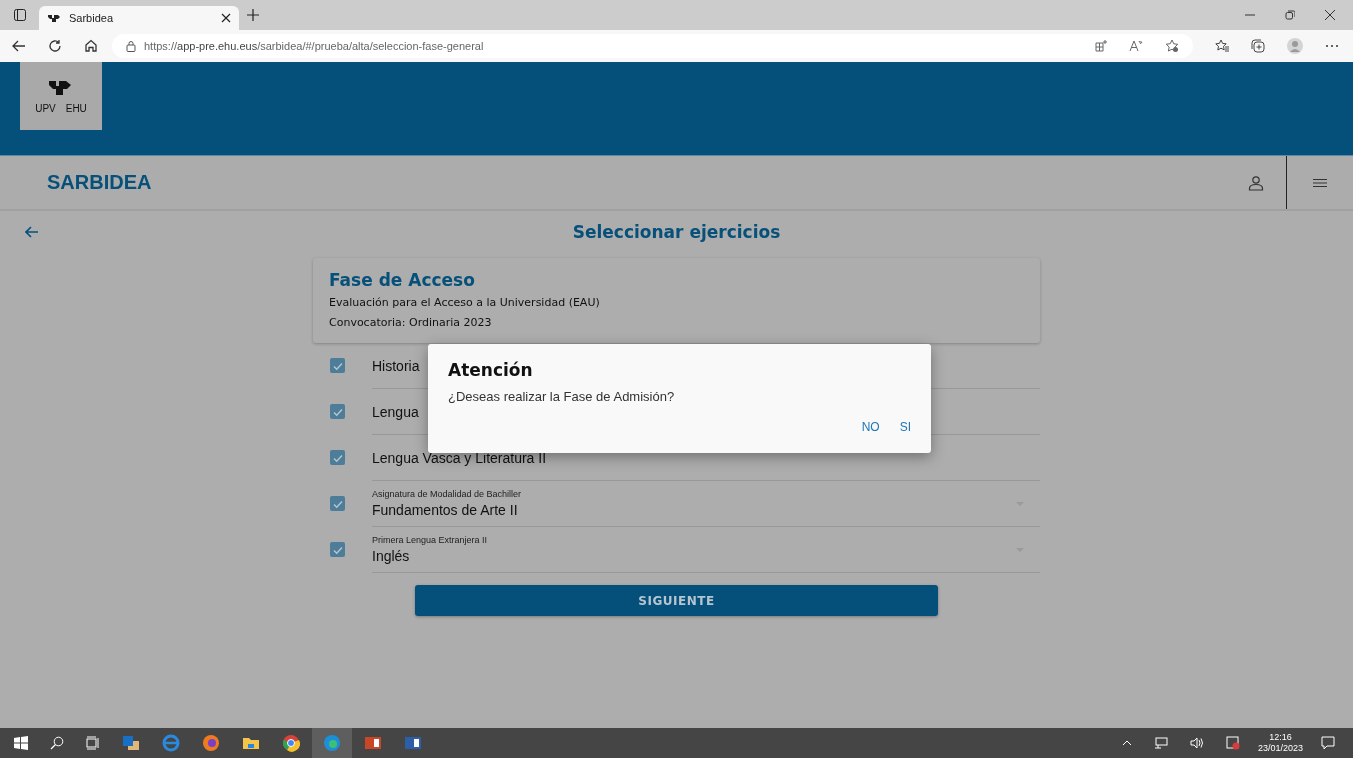 This screenshot has height=758, width=1353. What do you see at coordinates (54, 18) in the screenshot?
I see `site-logo-icon` at bounding box center [54, 18].